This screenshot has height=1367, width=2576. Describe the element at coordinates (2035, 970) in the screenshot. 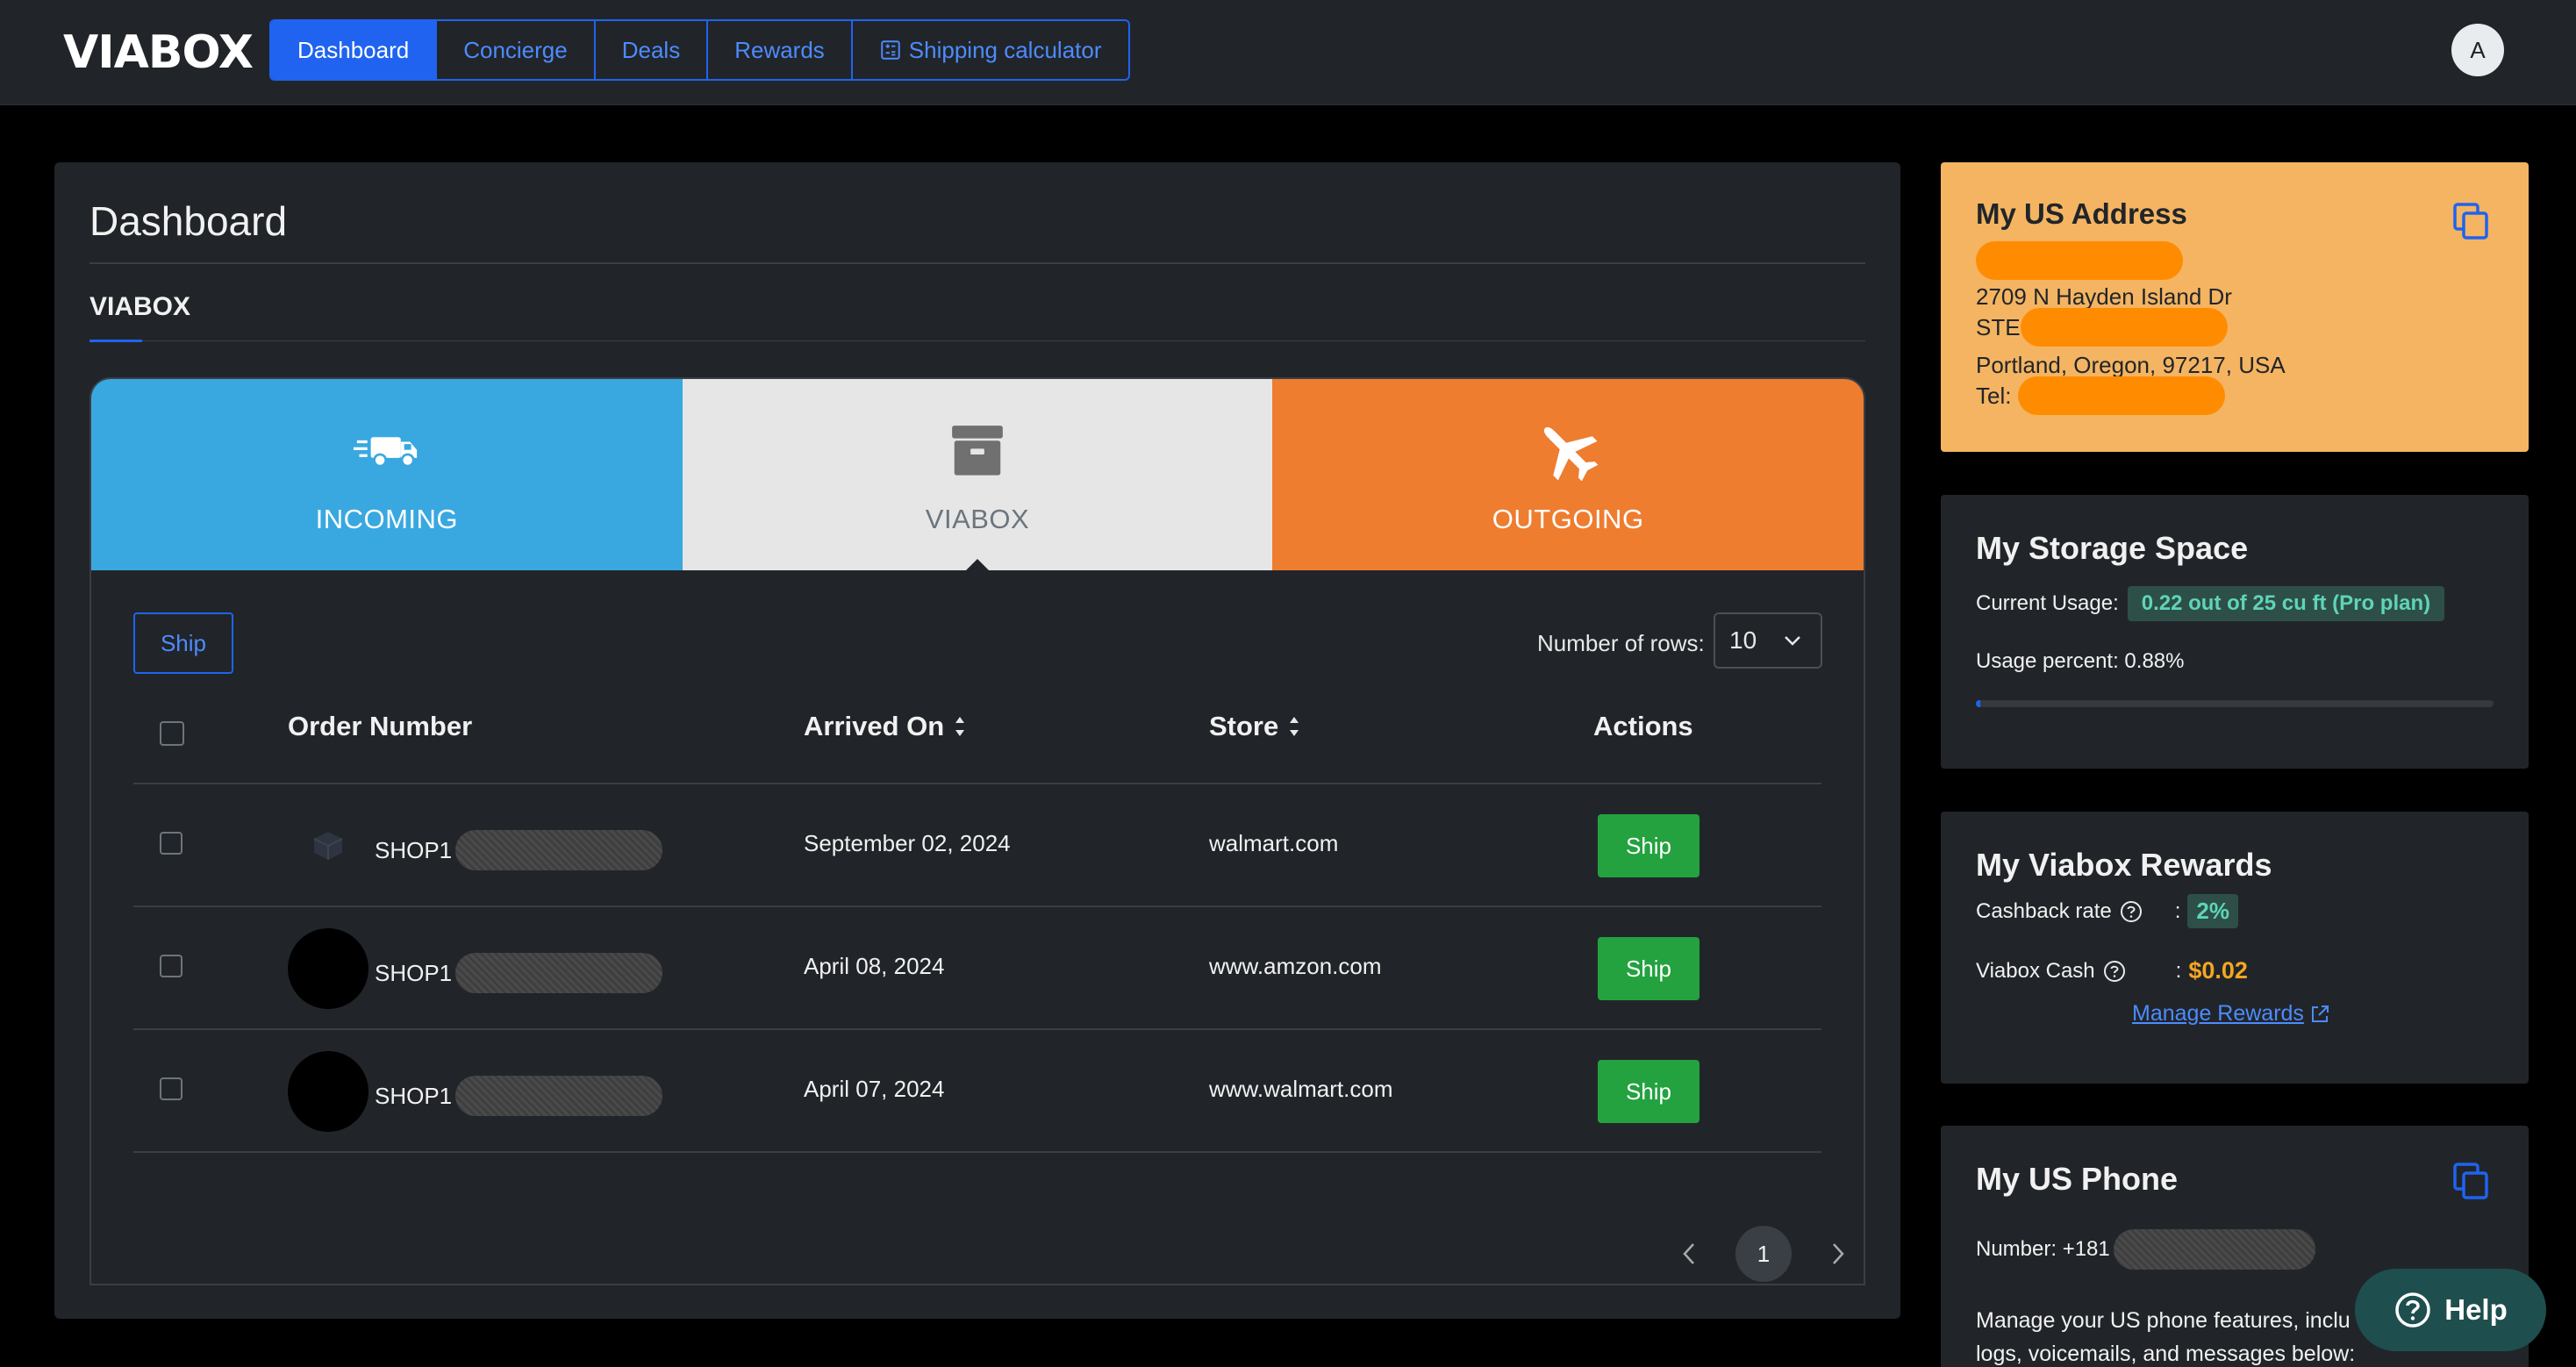

I see `viabox-cash-label: Viabox Cash` at that location.